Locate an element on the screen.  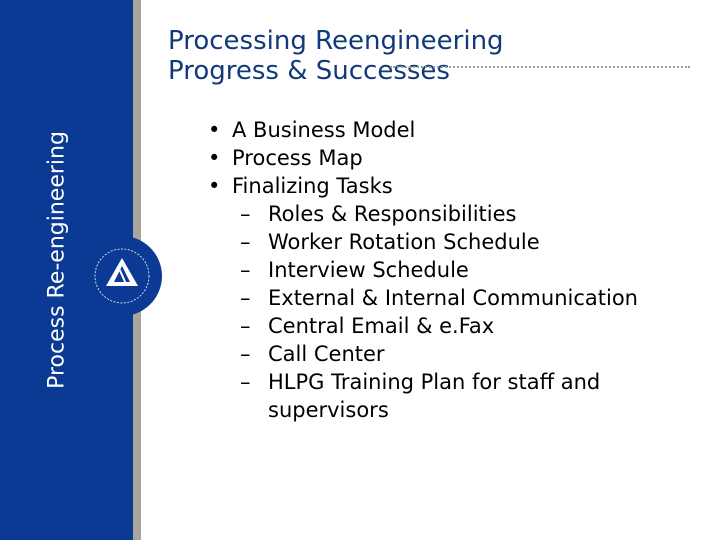
sub-list-item: – HLPG Training Plan for staff and is located at coordinates (420, 382).